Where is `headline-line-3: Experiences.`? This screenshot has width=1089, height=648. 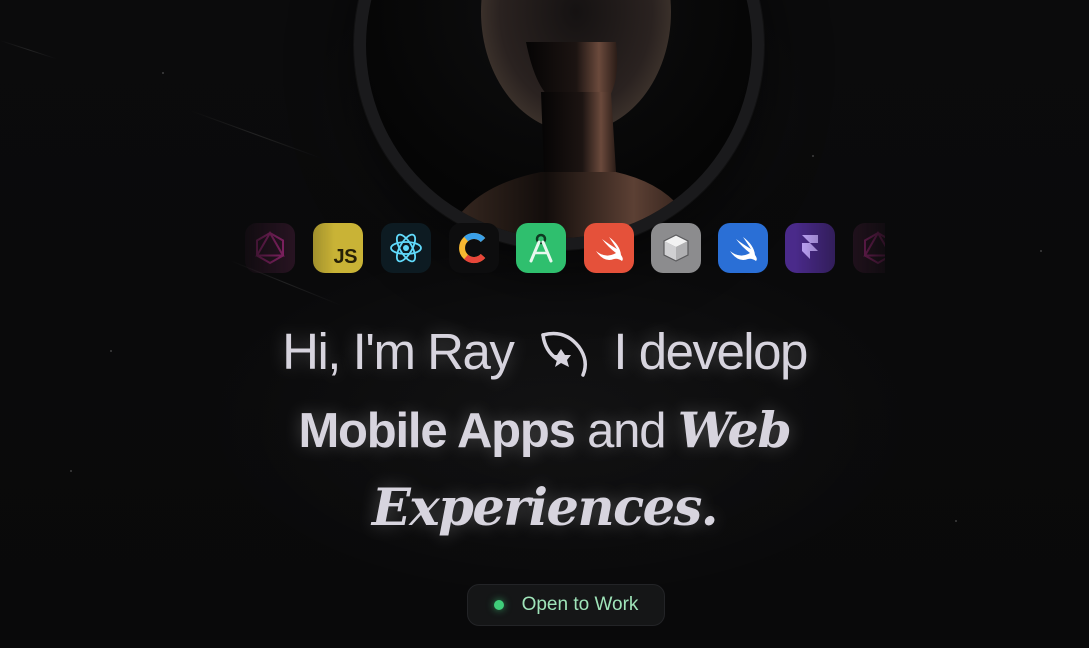
headline-line-3: Experiences. is located at coordinates (544, 508).